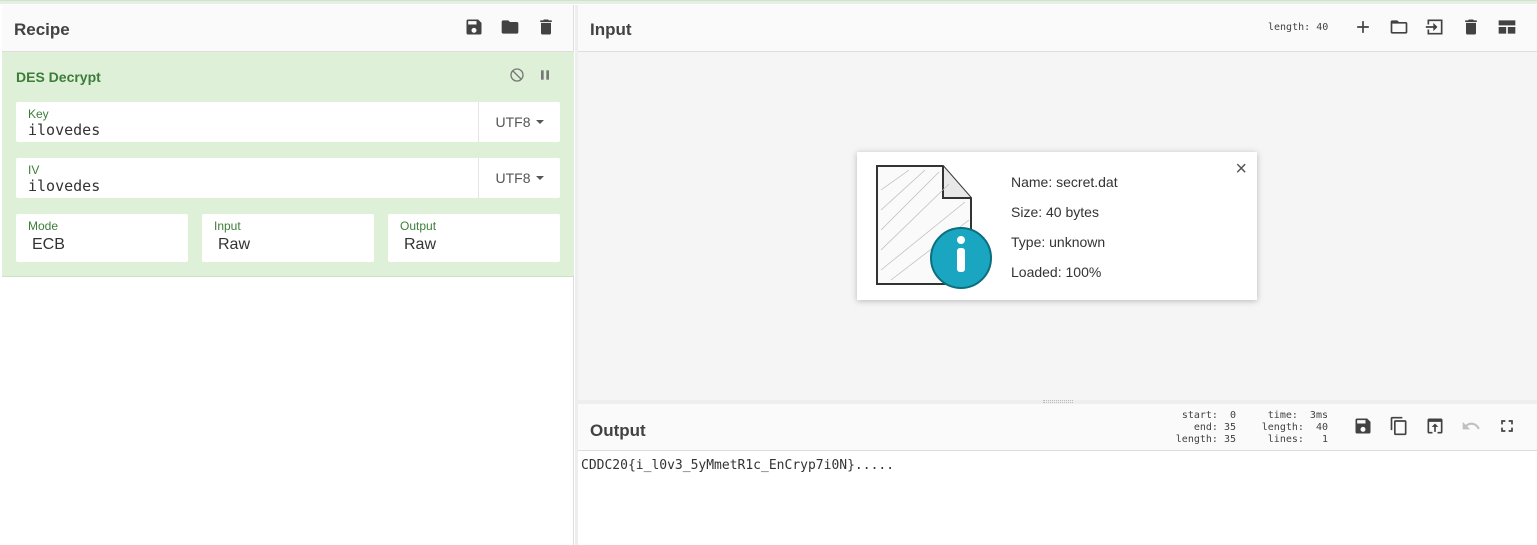 This screenshot has width=1537, height=545. What do you see at coordinates (1297, 415) in the screenshot?
I see `output-time-stat: time: 3ms` at bounding box center [1297, 415].